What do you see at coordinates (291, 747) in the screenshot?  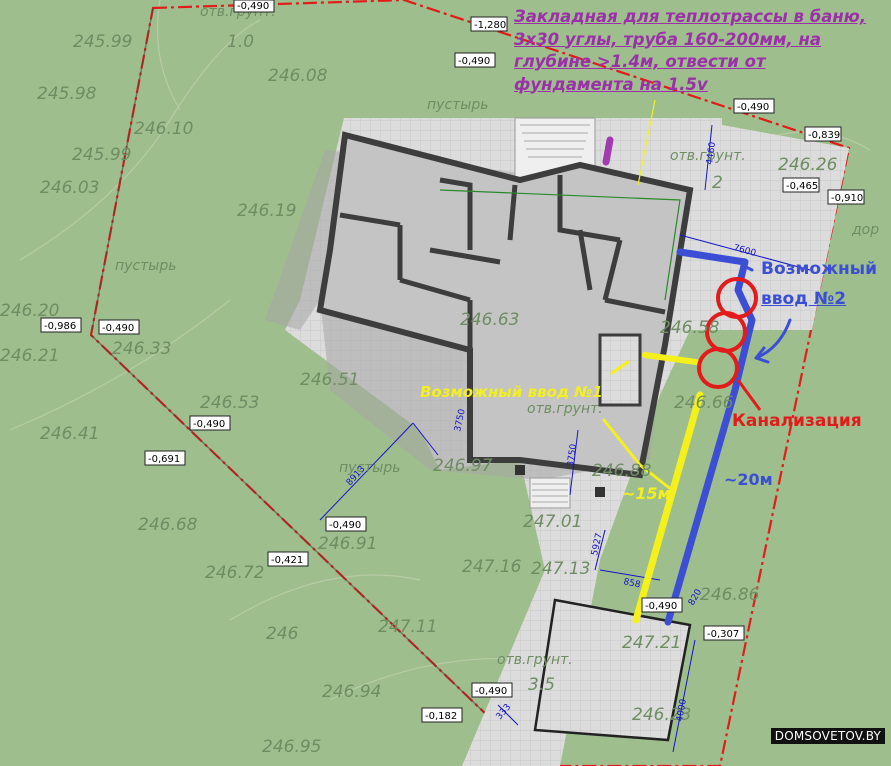 I see `elevation-label: 246.95` at bounding box center [291, 747].